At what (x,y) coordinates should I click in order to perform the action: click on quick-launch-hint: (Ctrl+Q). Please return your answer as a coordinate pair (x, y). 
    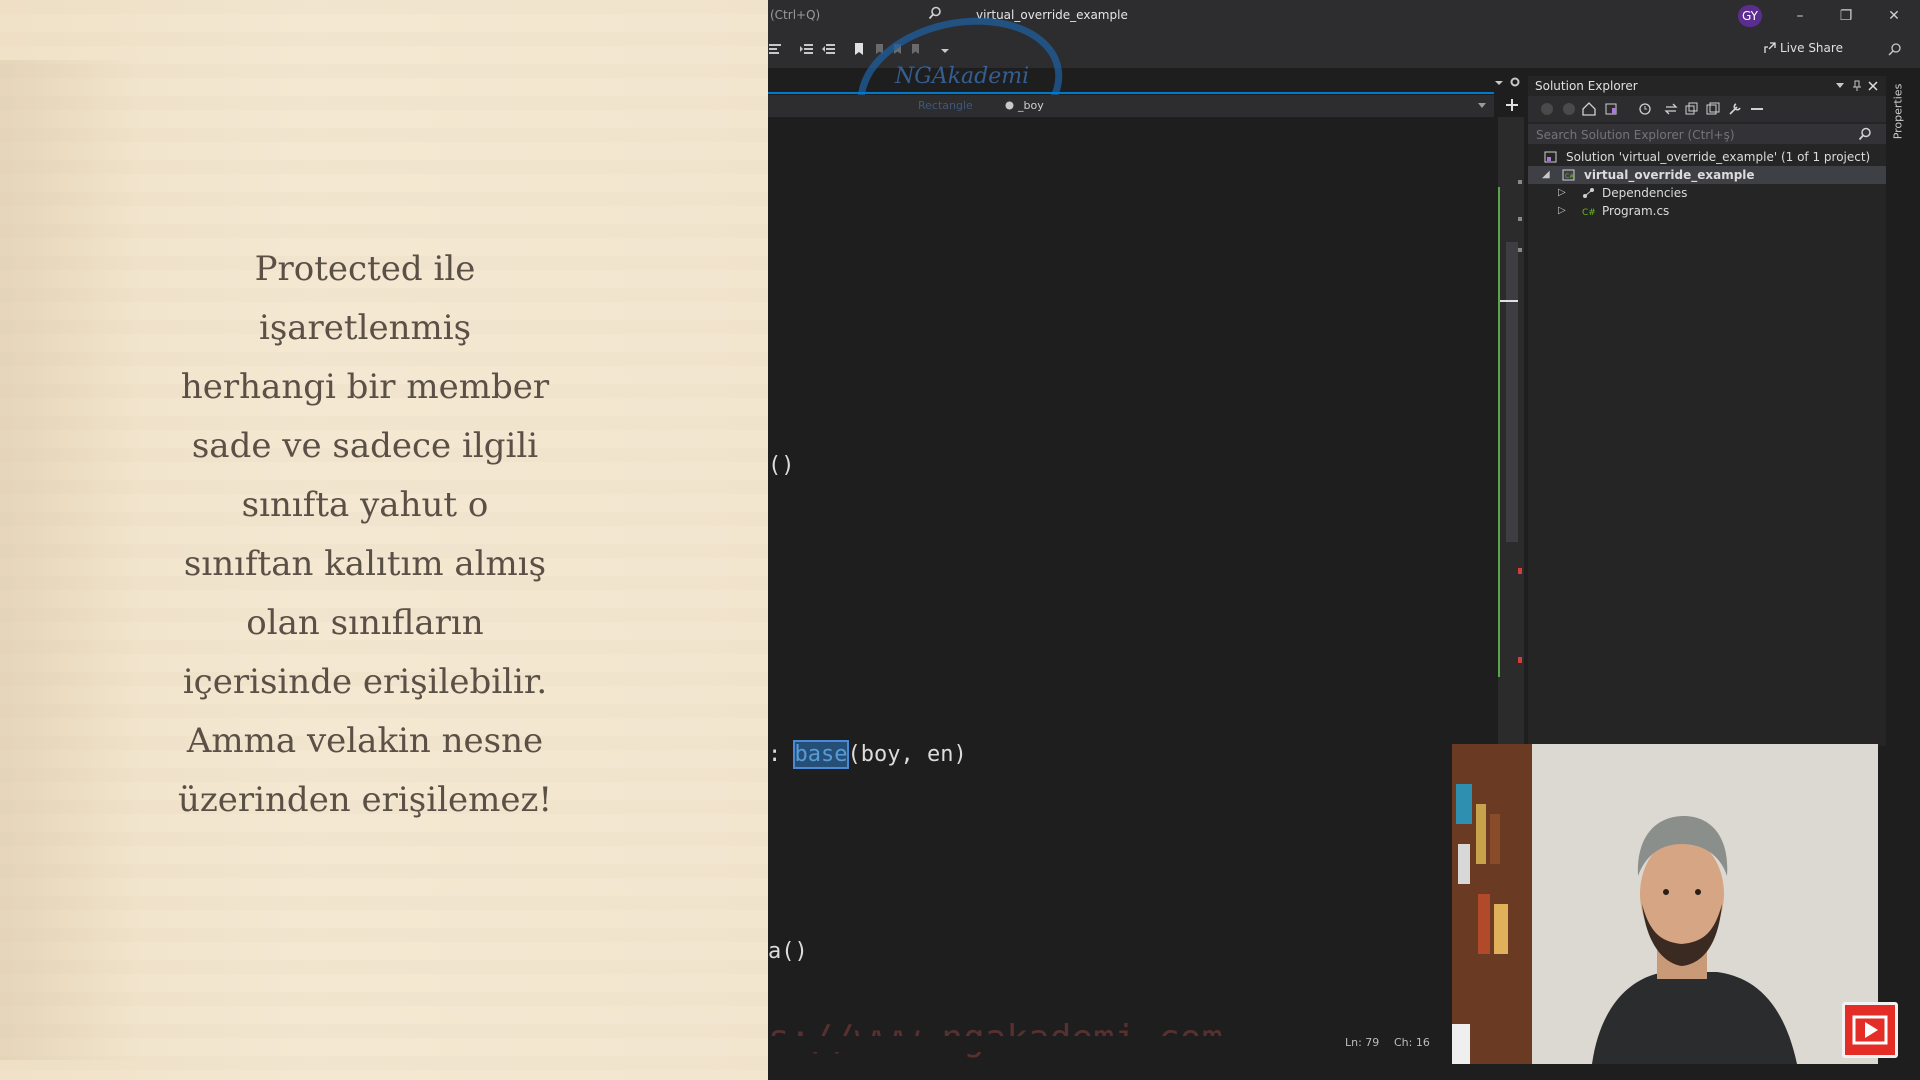
    Looking at the image, I should click on (795, 15).